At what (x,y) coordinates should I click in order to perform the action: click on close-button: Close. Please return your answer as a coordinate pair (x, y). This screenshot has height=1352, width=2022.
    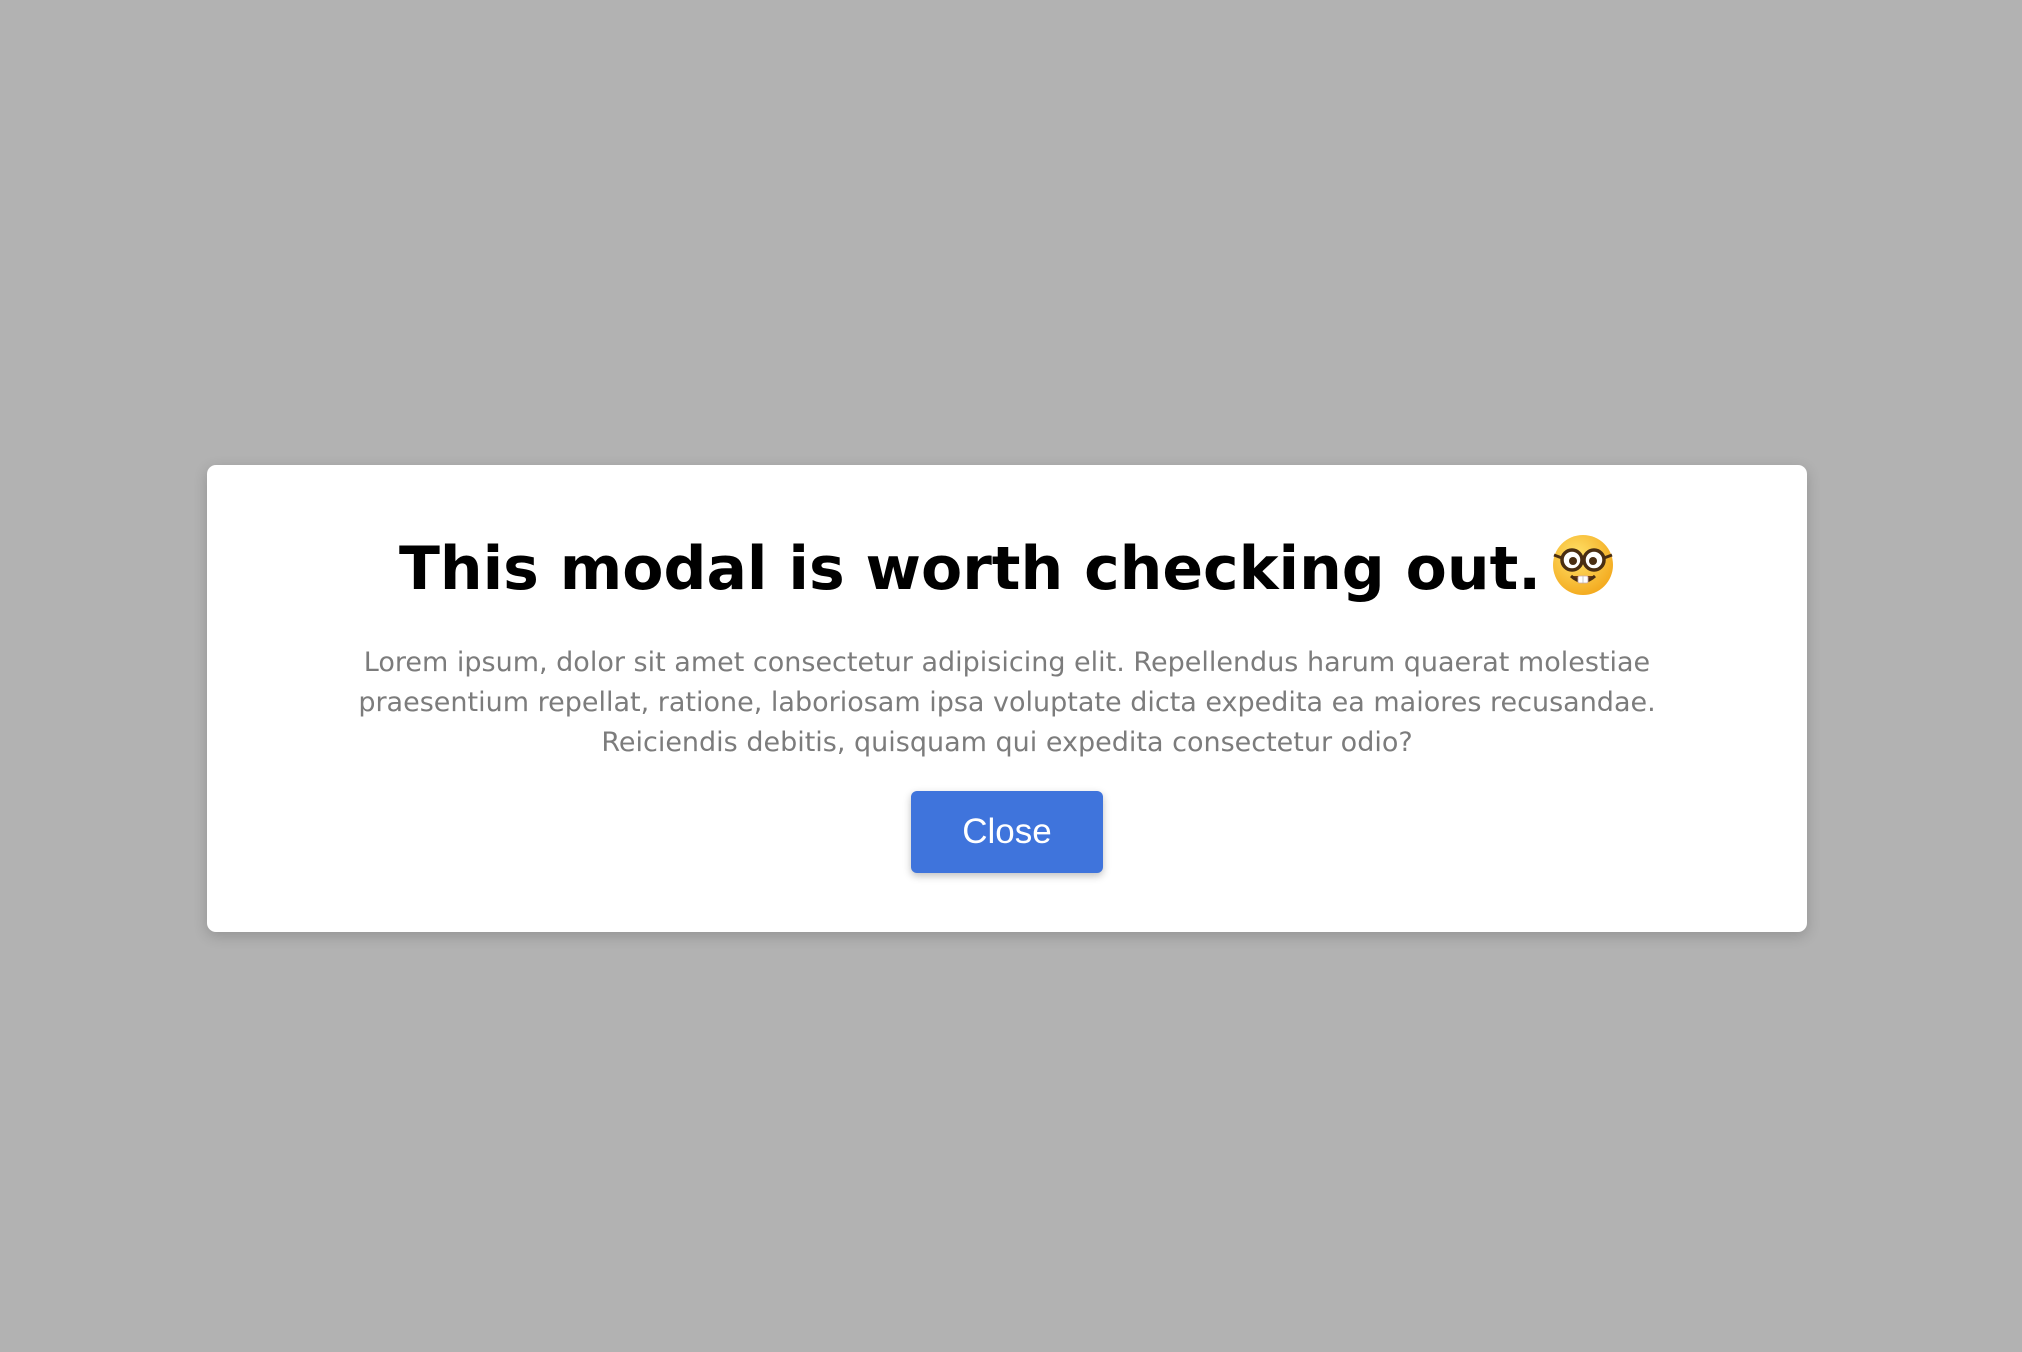
    Looking at the image, I should click on (1007, 832).